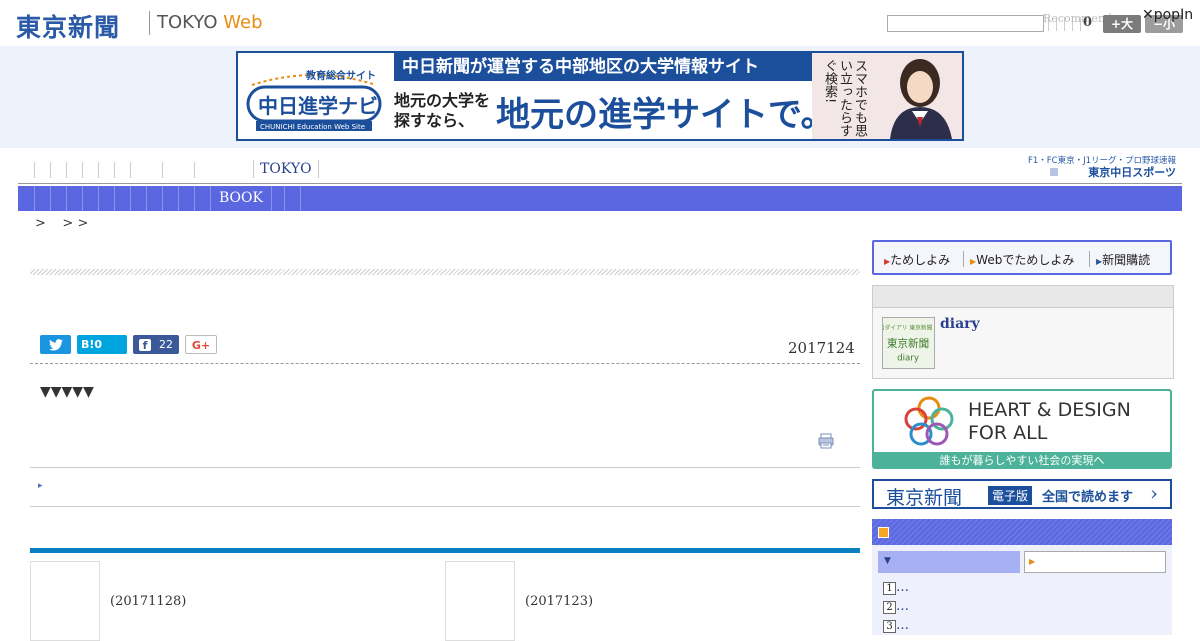 Image resolution: width=1200 pixels, height=641 pixels. I want to click on hatena-bookmark-button: B!0, so click(102, 344).